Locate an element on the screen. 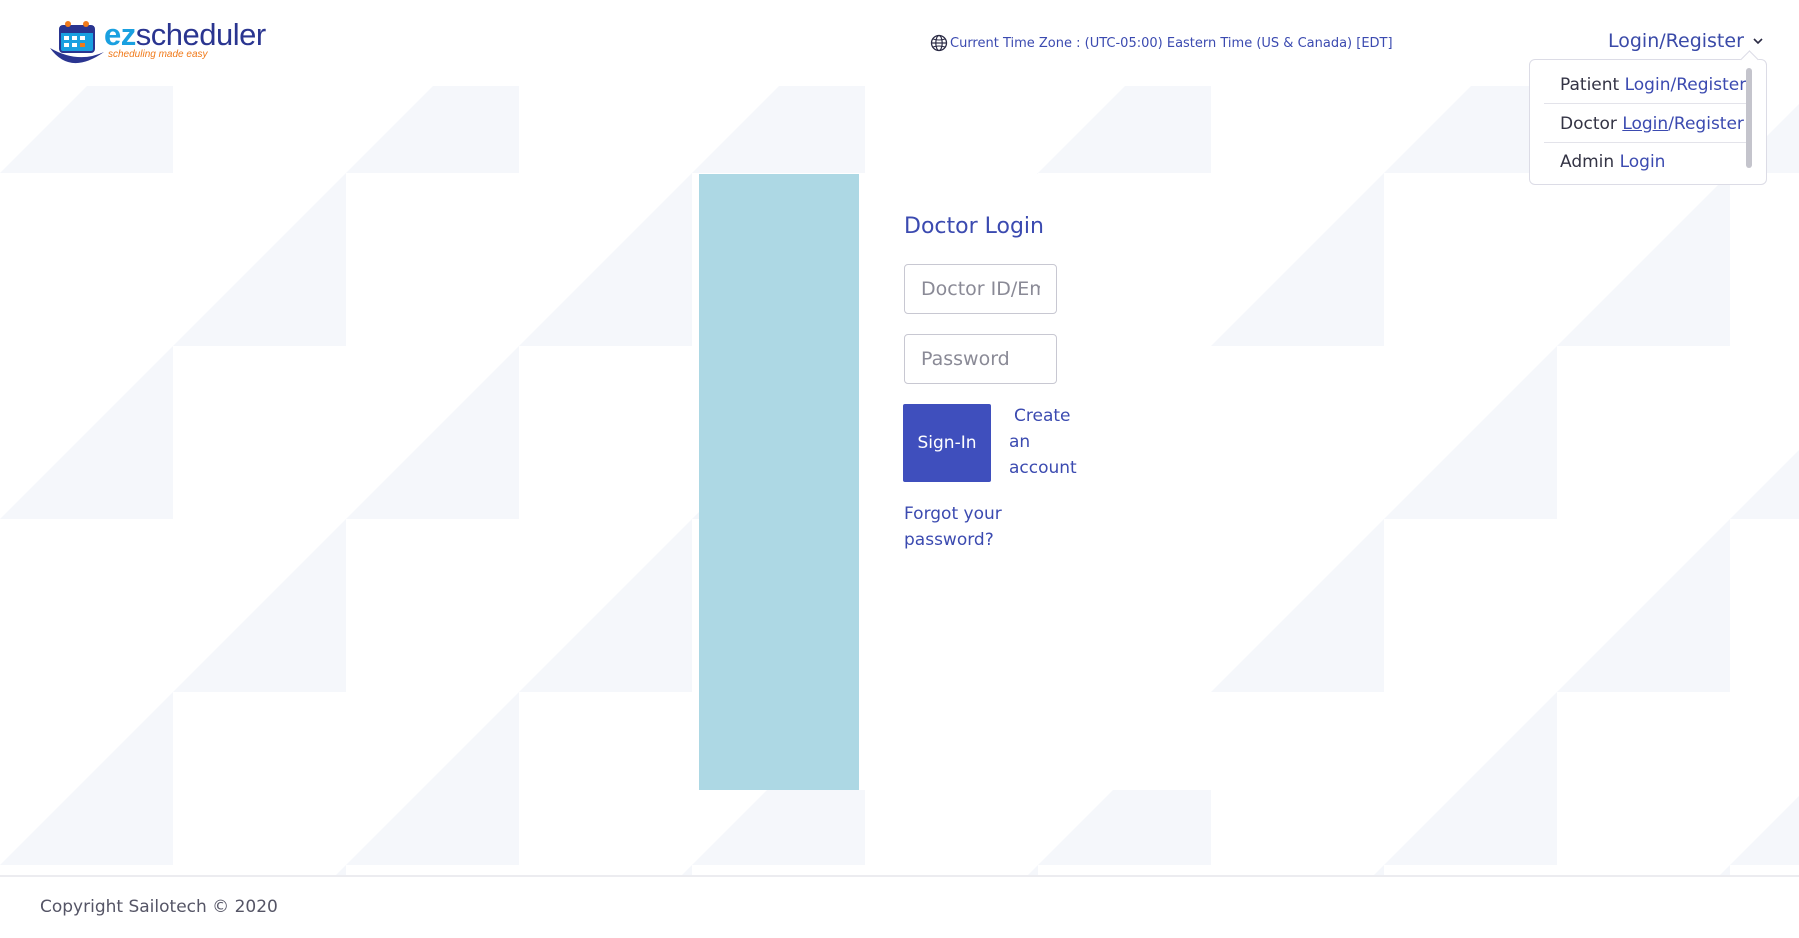  forgot-password-link: Forgot your password? is located at coordinates (959, 527).